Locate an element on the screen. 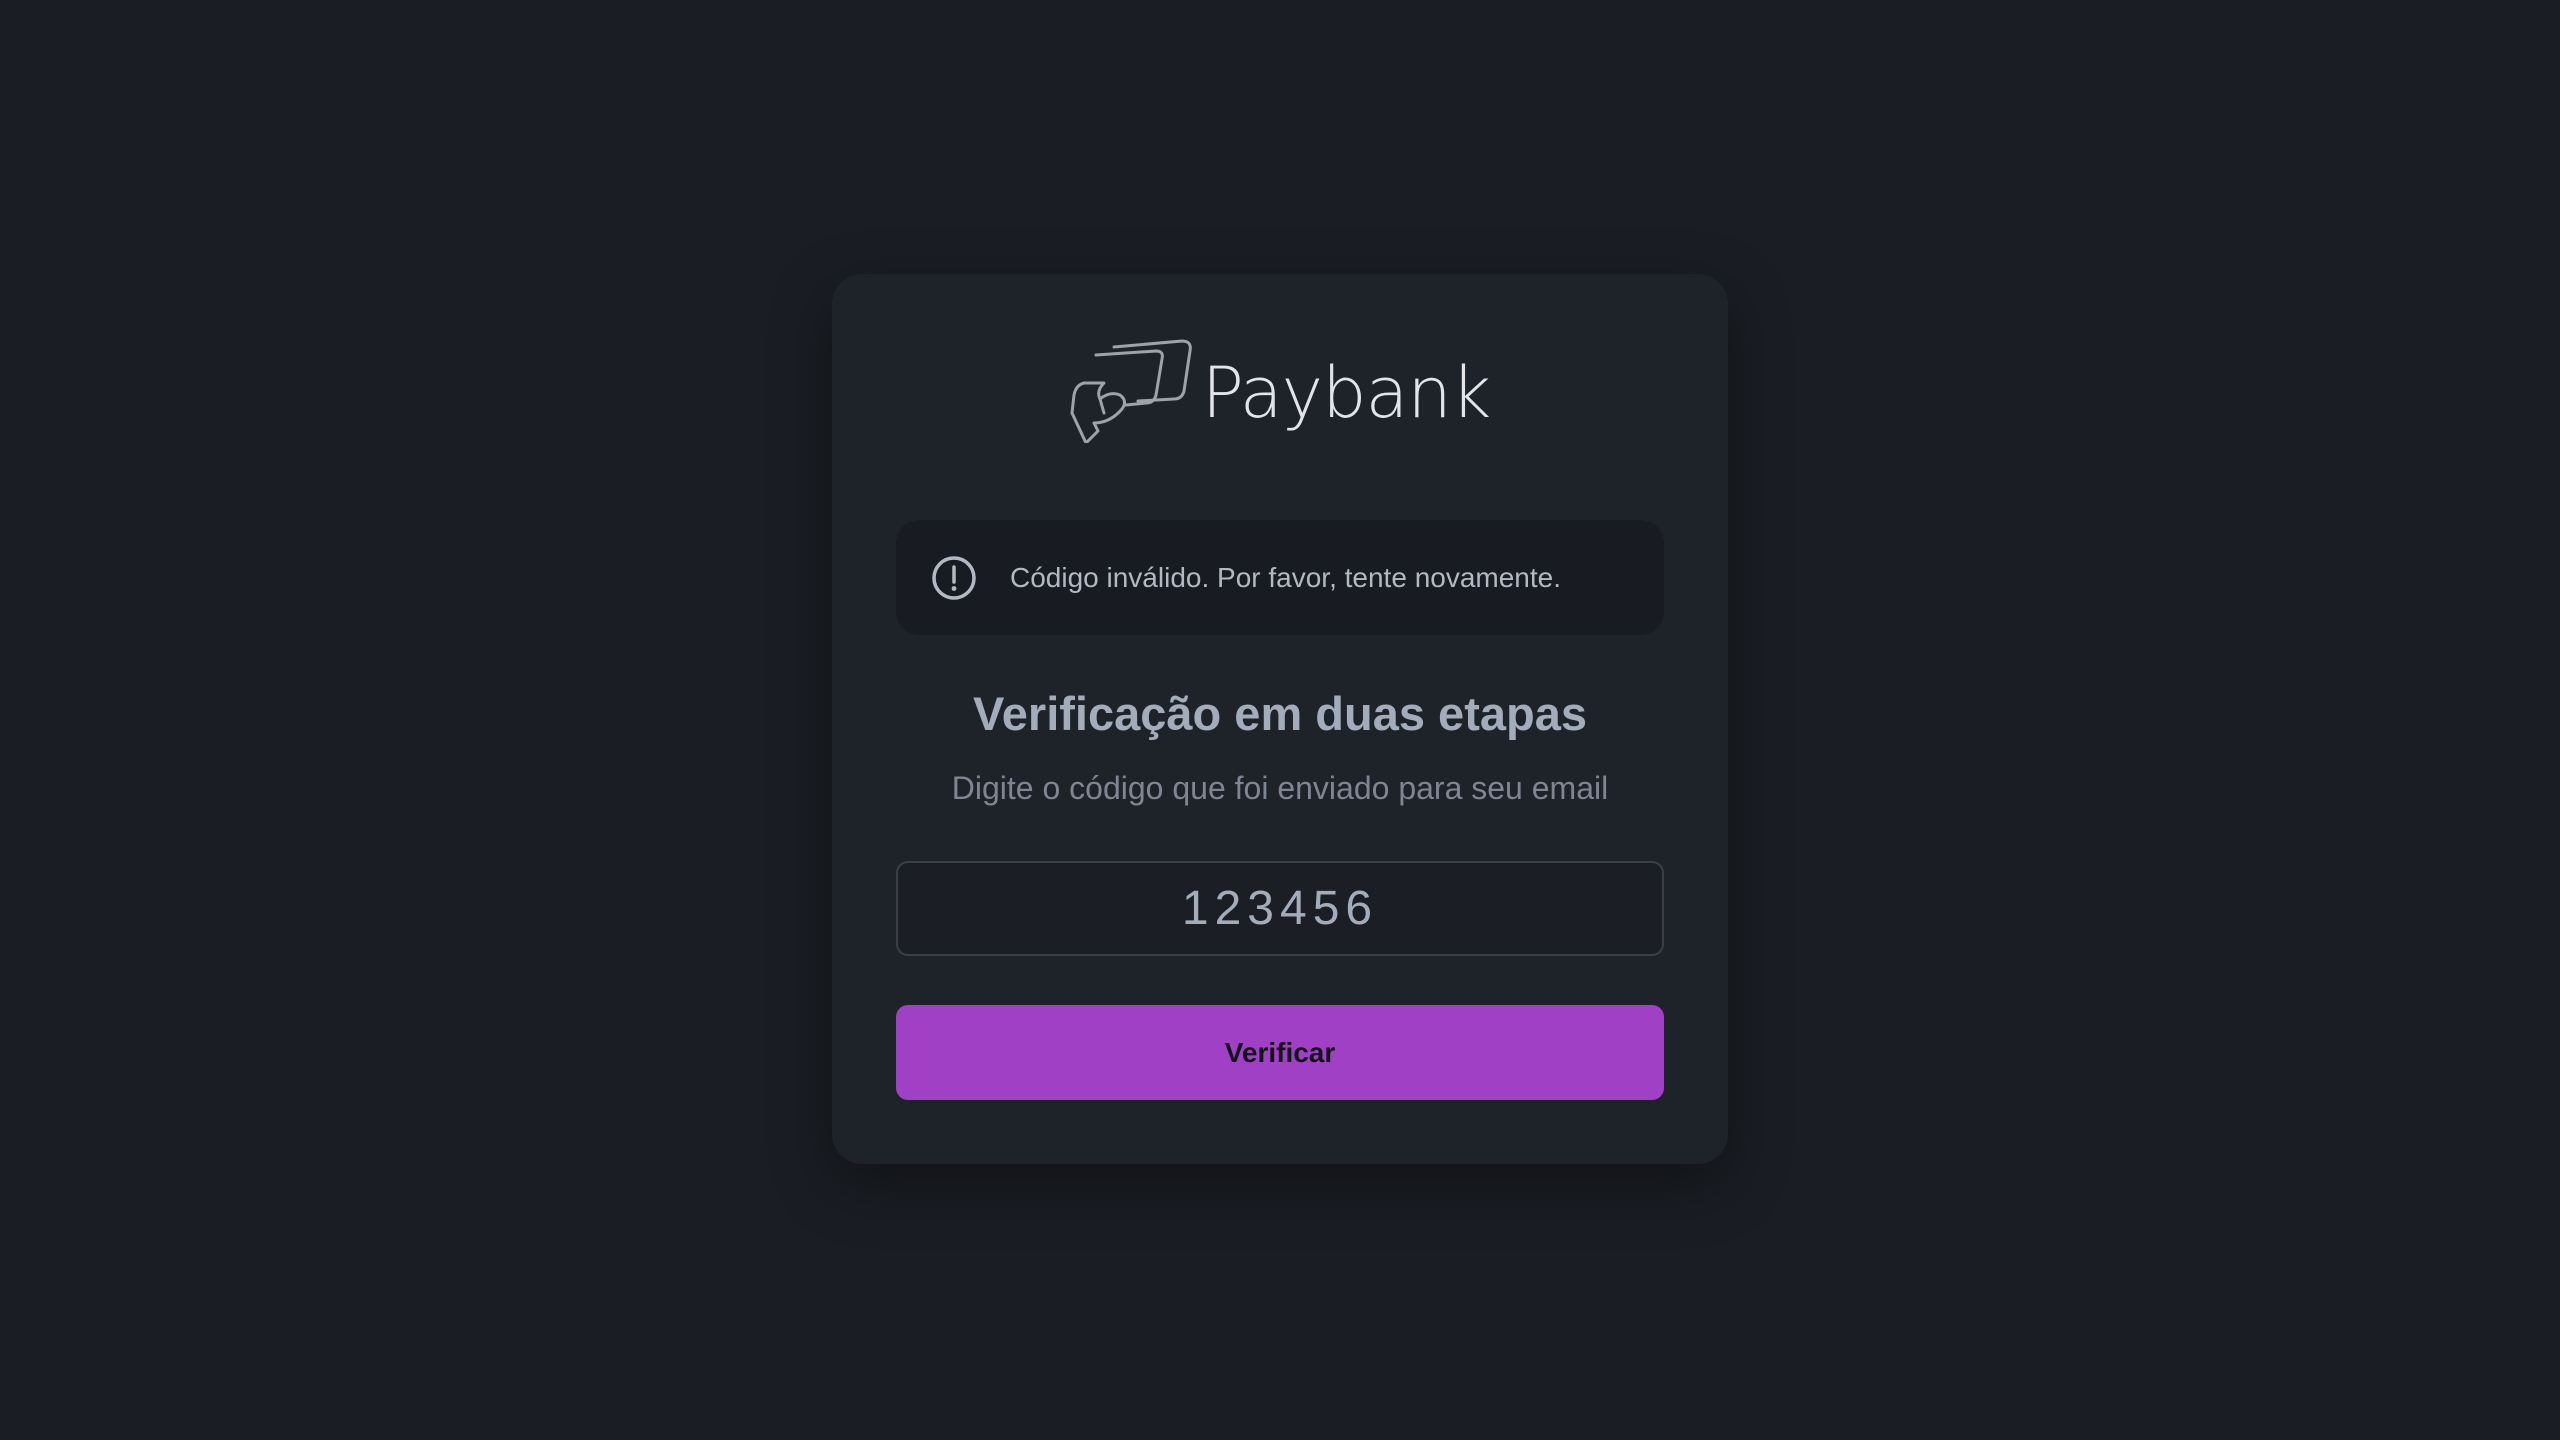  paybank-logo: Paybank is located at coordinates (1280, 391).